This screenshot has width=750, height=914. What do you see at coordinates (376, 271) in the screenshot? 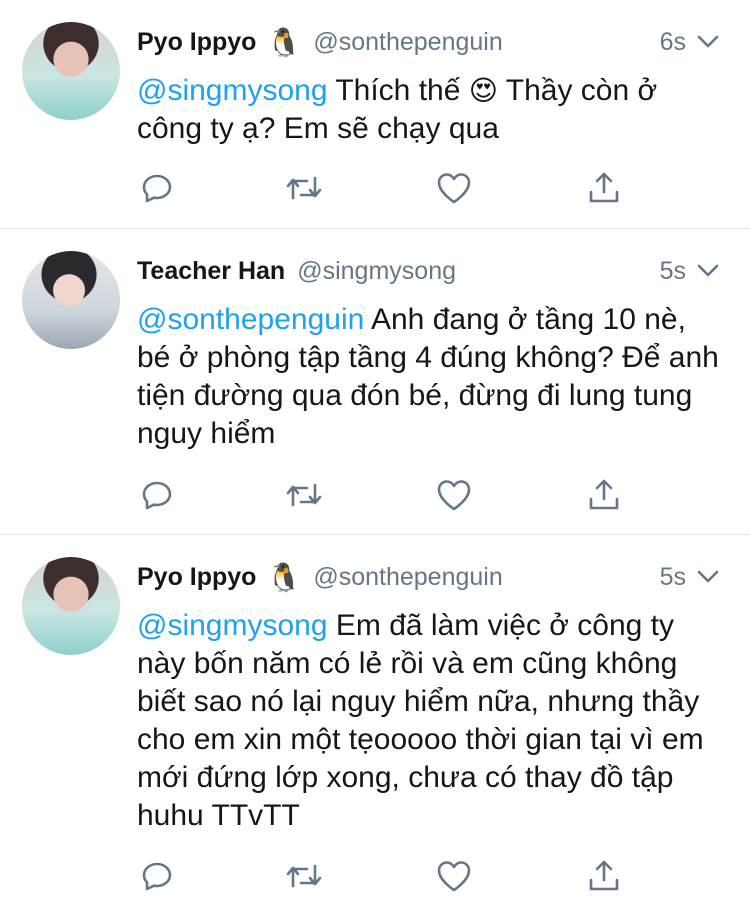
I see `user-handle: @singmysong` at bounding box center [376, 271].